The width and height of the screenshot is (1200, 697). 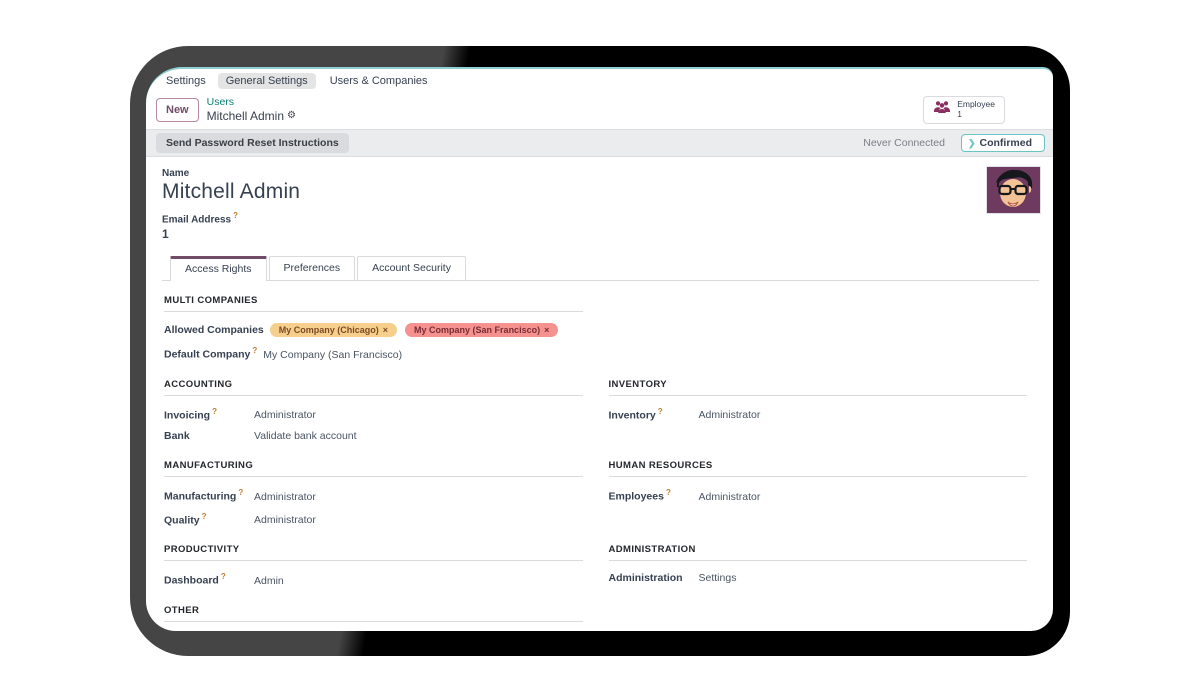 What do you see at coordinates (197, 220) in the screenshot?
I see `email-label-text: Email Address` at bounding box center [197, 220].